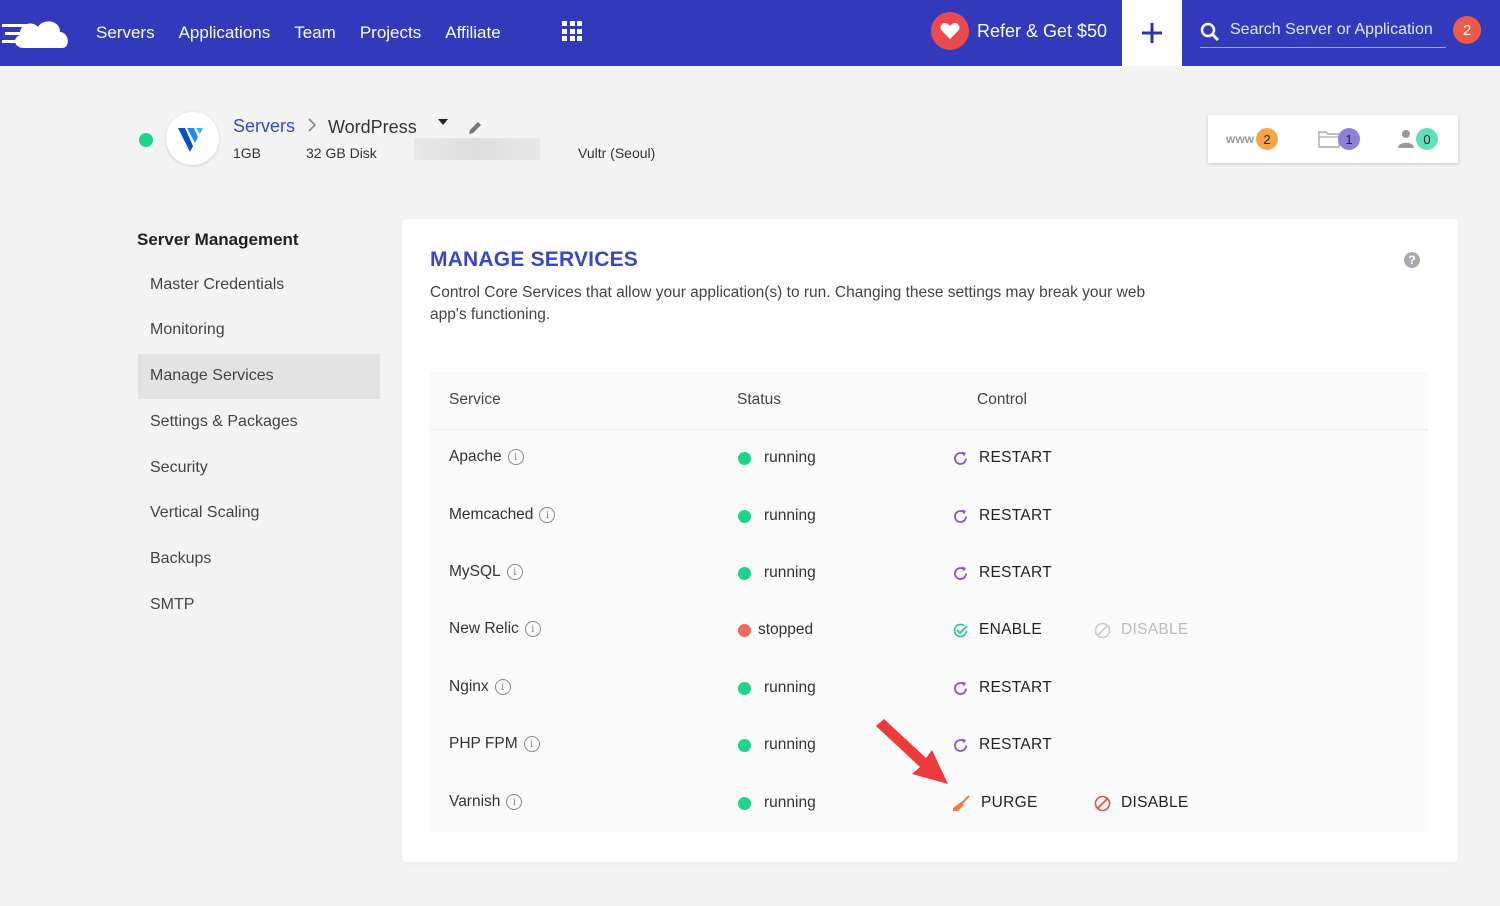 The image size is (1500, 906). Describe the element at coordinates (997, 630) in the screenshot. I see `enable-button: ENABLE` at that location.